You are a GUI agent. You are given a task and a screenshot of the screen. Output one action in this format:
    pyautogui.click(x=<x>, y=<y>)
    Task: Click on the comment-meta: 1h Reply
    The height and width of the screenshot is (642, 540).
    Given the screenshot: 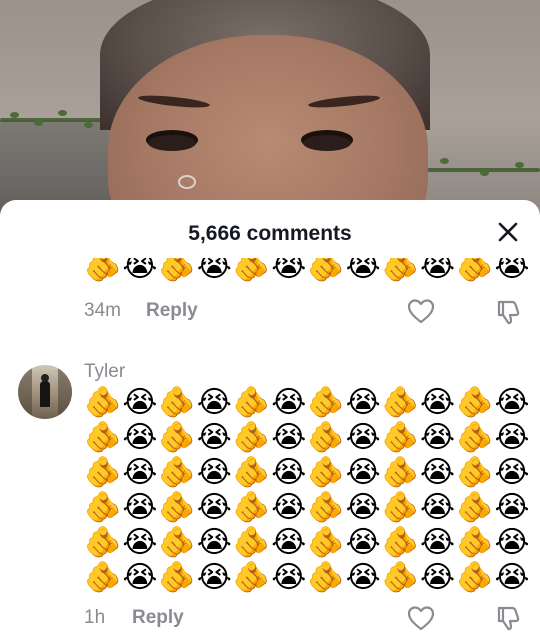 What is the action you would take?
    pyautogui.click(x=134, y=618)
    